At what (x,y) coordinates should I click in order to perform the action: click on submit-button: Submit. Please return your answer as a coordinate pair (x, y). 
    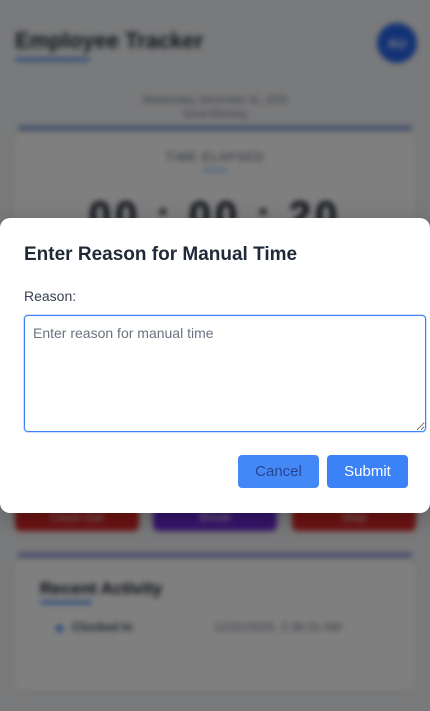
    Looking at the image, I should click on (367, 471).